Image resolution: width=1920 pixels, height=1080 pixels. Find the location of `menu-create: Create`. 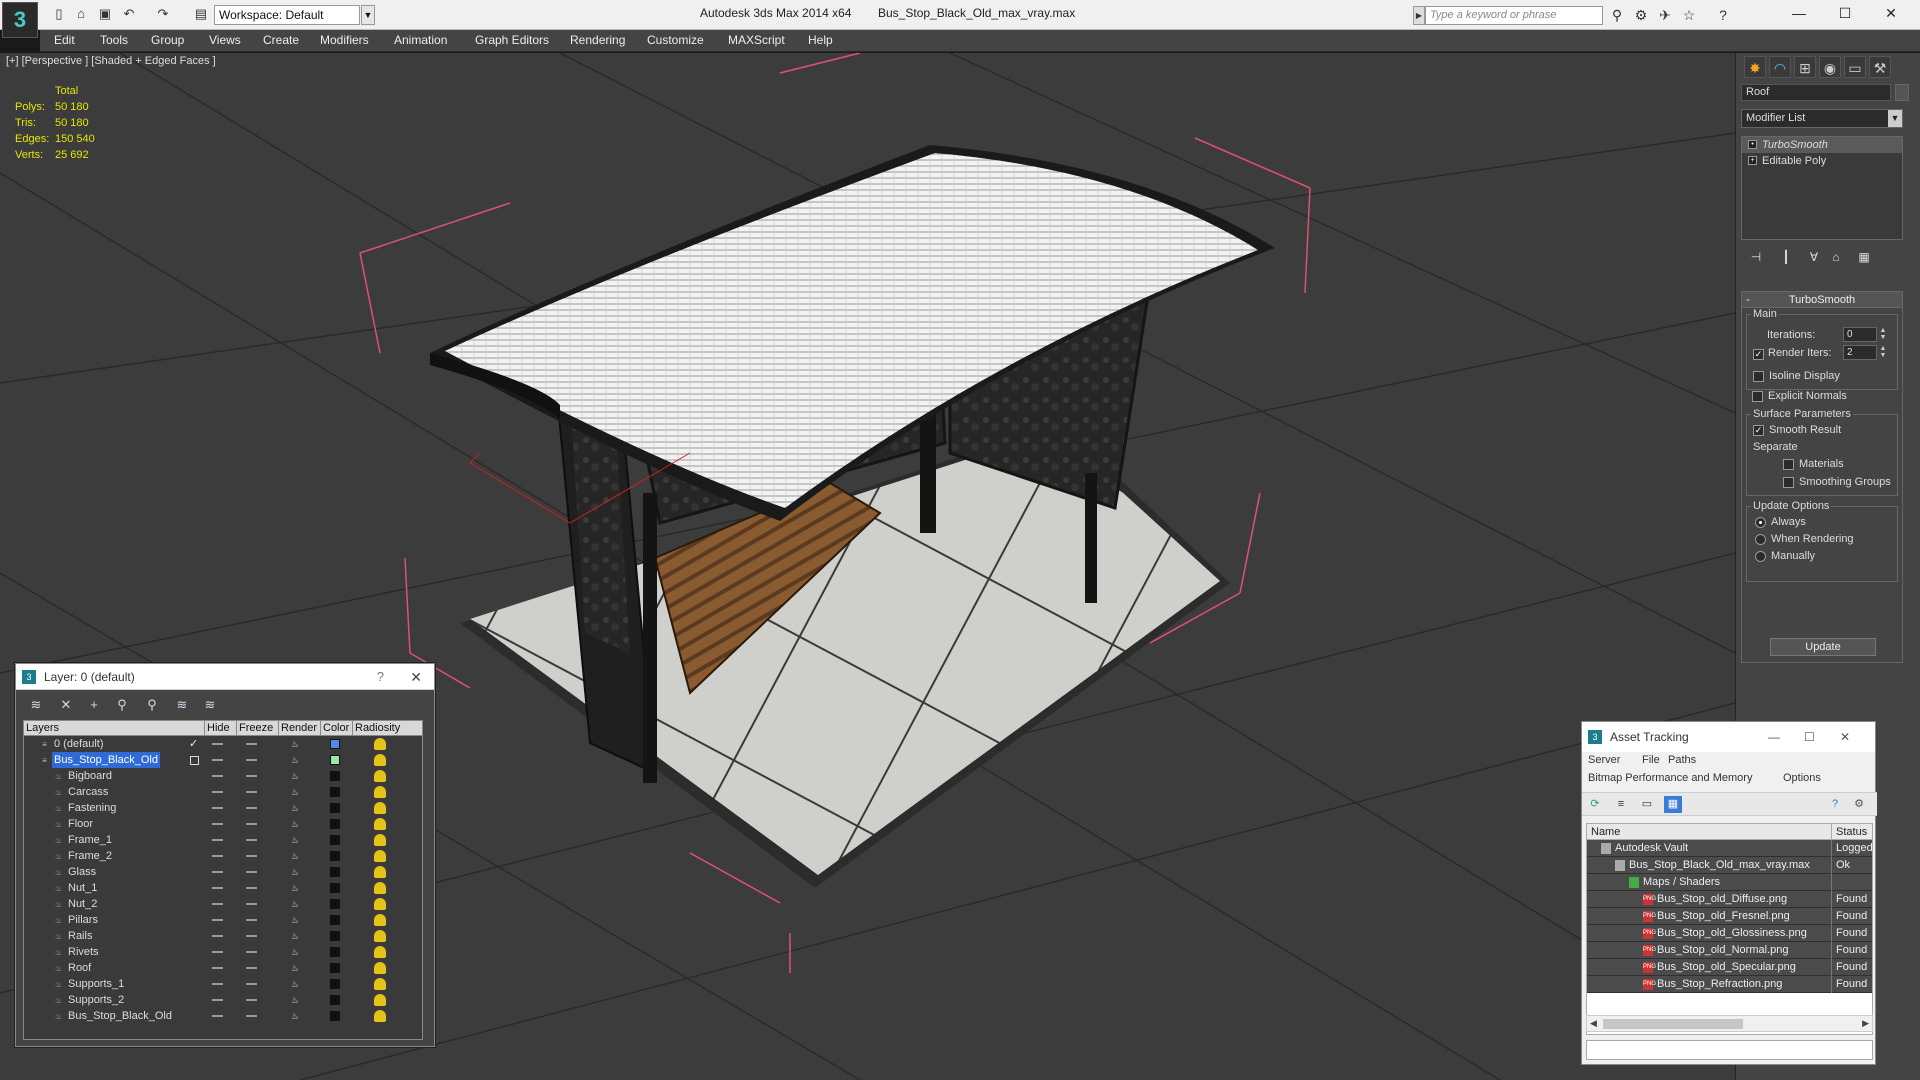

menu-create: Create is located at coordinates (281, 40).